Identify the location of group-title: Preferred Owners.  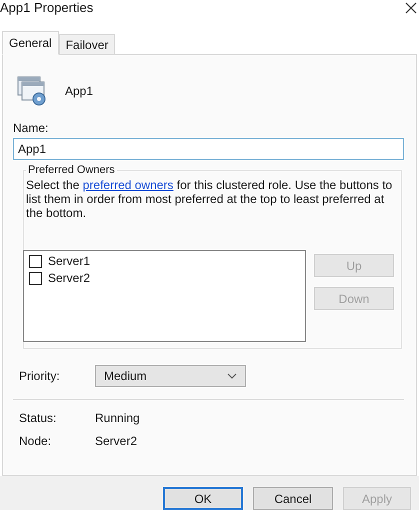
(71, 170).